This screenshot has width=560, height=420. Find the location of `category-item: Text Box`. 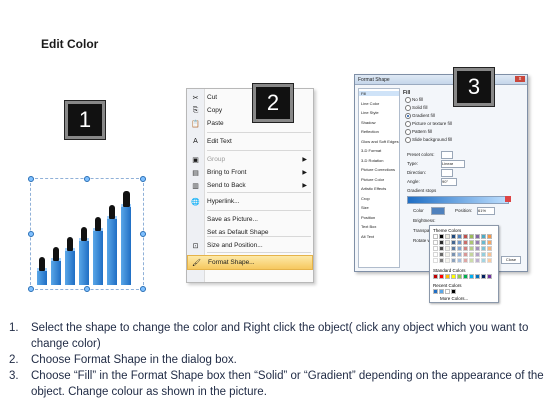

category-item: Text Box is located at coordinates (368, 226).